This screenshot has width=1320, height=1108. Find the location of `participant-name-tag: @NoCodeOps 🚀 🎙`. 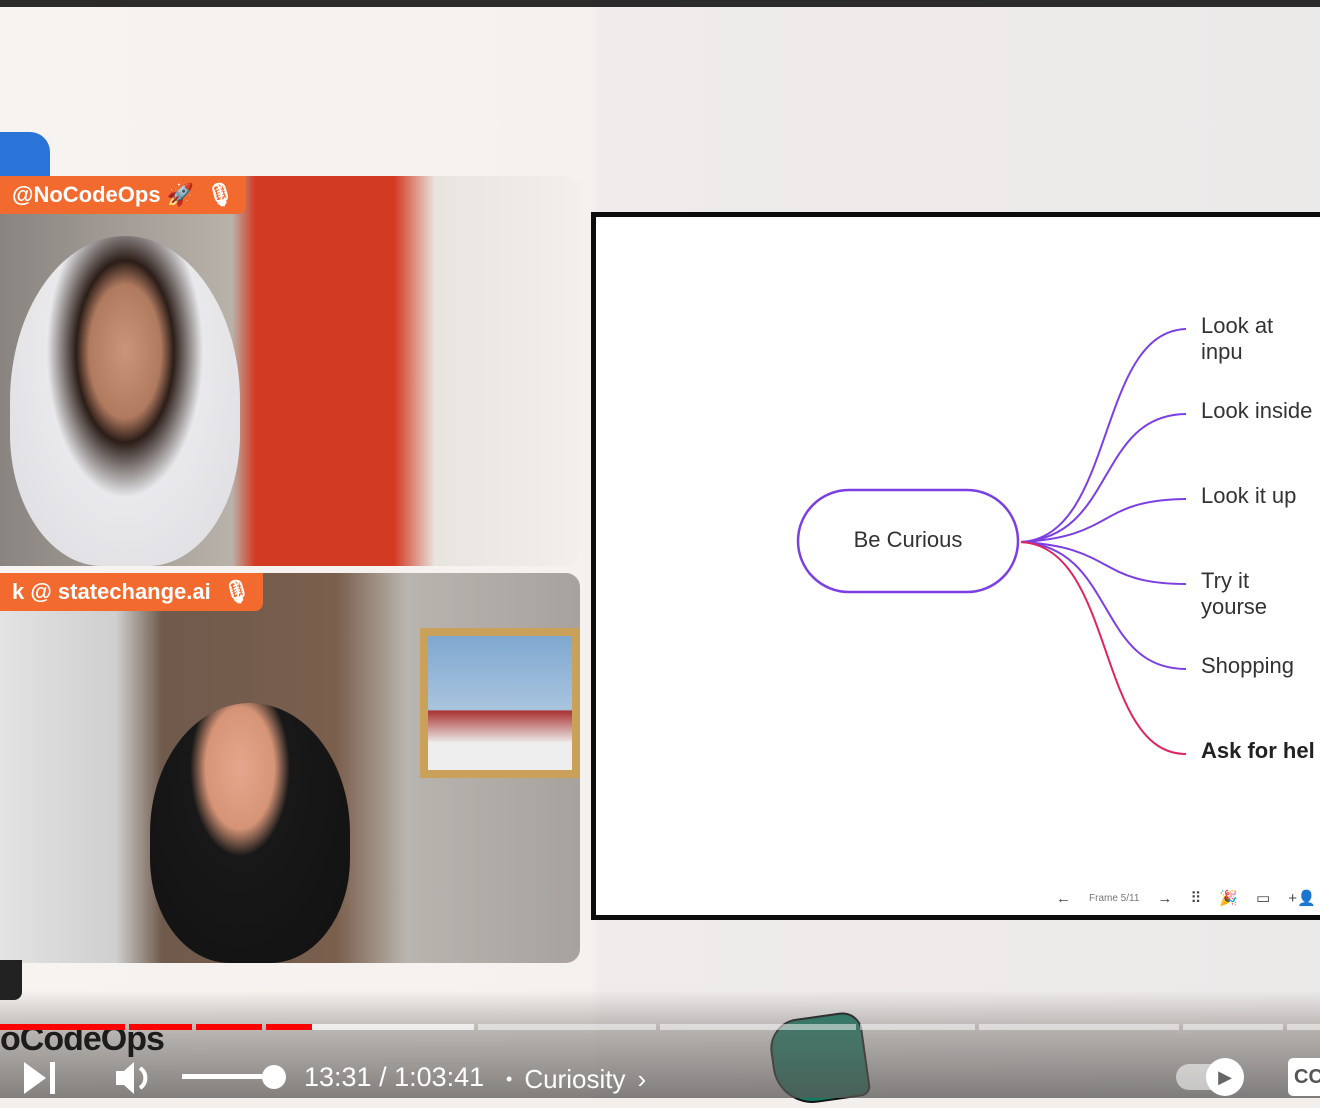

participant-name-tag: @NoCodeOps 🚀 🎙 is located at coordinates (123, 195).